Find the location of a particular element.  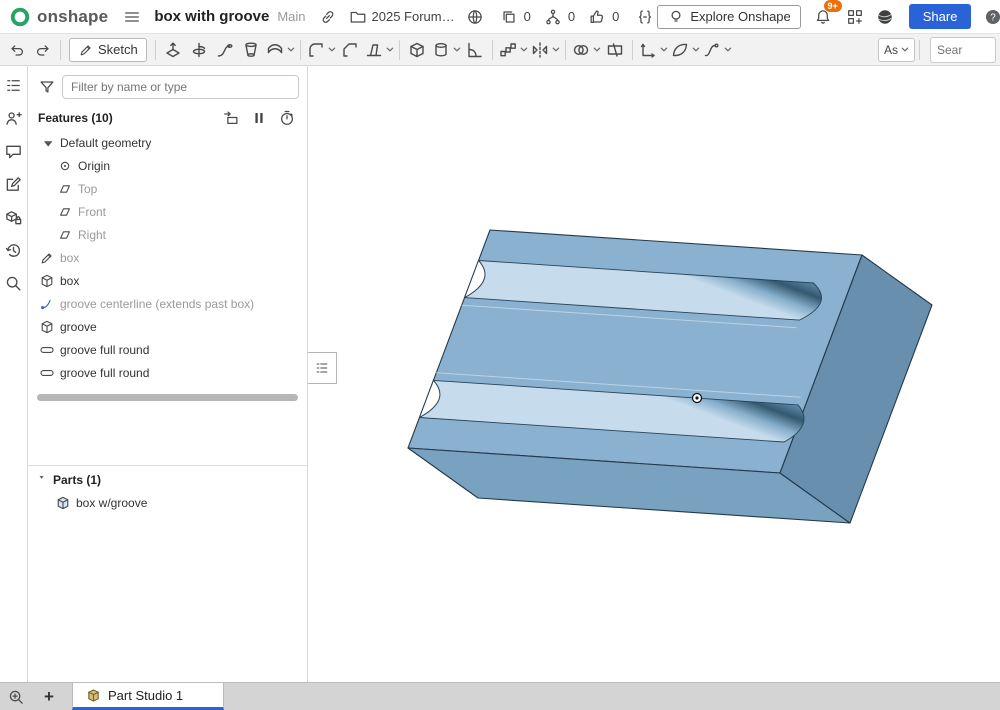

community-icon is located at coordinates (885, 17).